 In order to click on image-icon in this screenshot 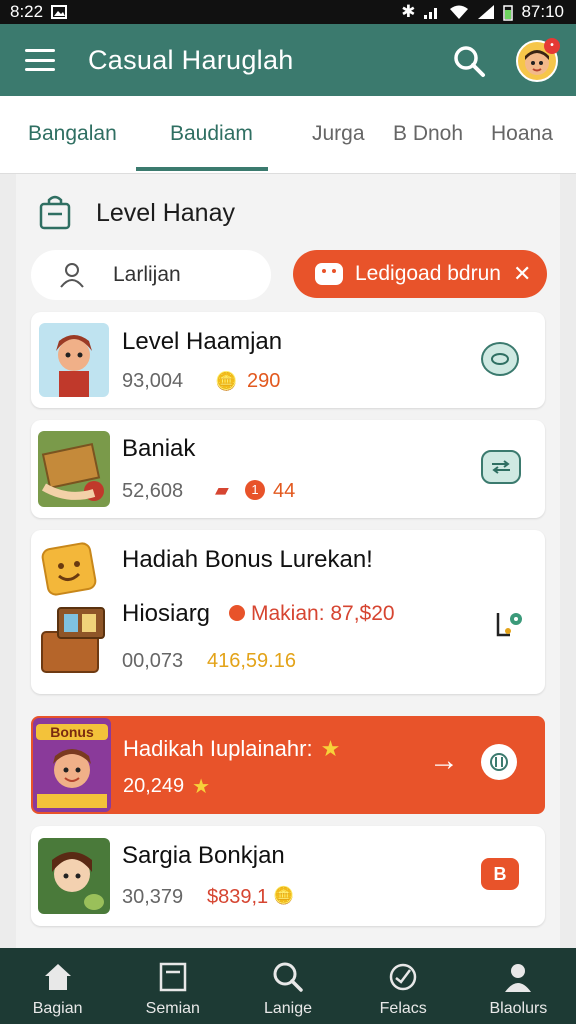, I will do `click(59, 12)`.